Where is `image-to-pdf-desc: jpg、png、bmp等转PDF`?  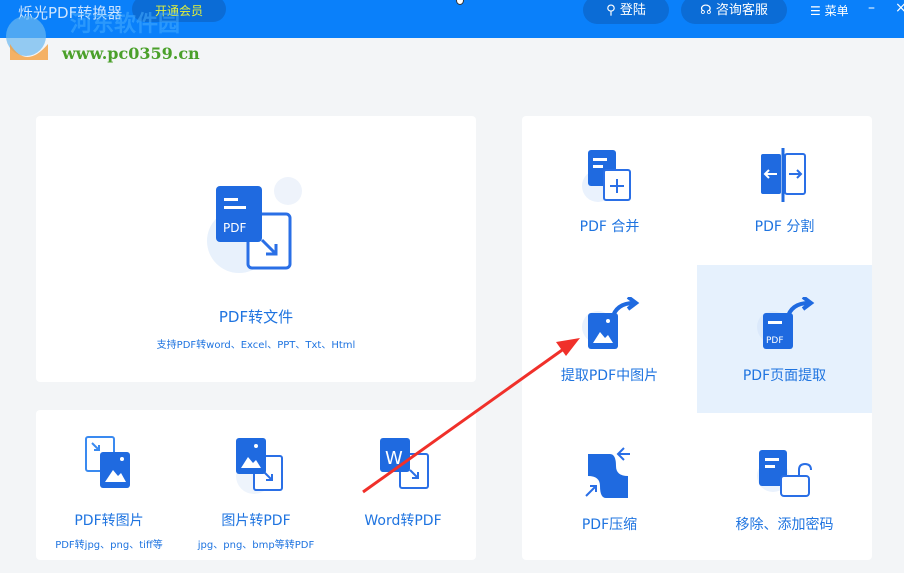 image-to-pdf-desc: jpg、png、bmp等转PDF is located at coordinates (256, 545).